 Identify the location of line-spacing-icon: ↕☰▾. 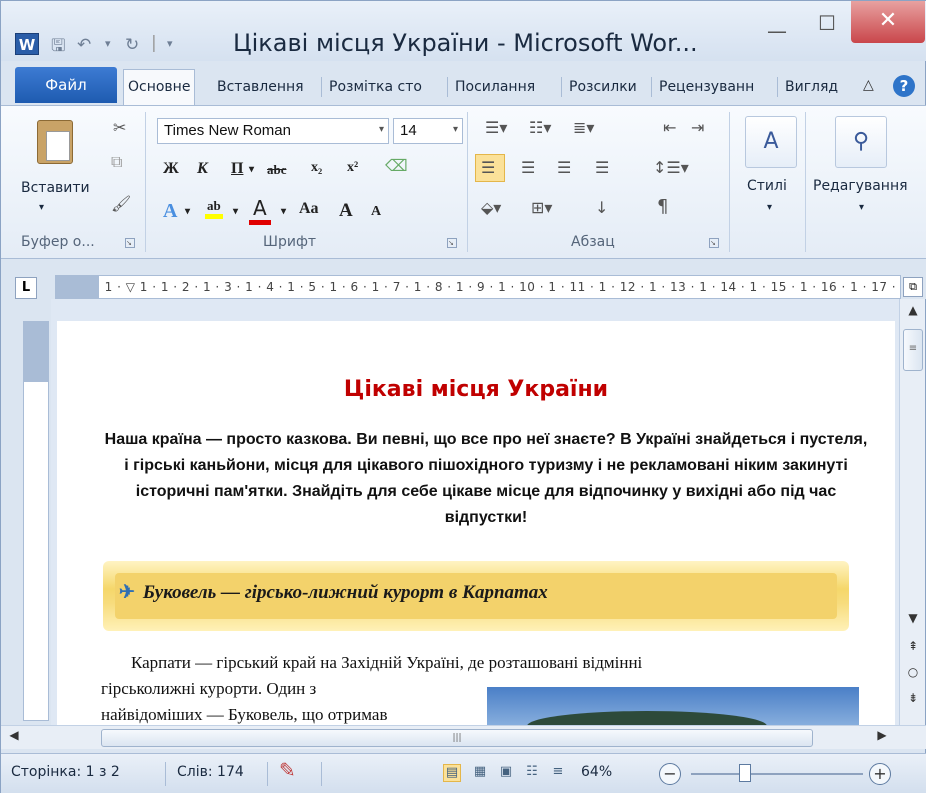
(671, 167).